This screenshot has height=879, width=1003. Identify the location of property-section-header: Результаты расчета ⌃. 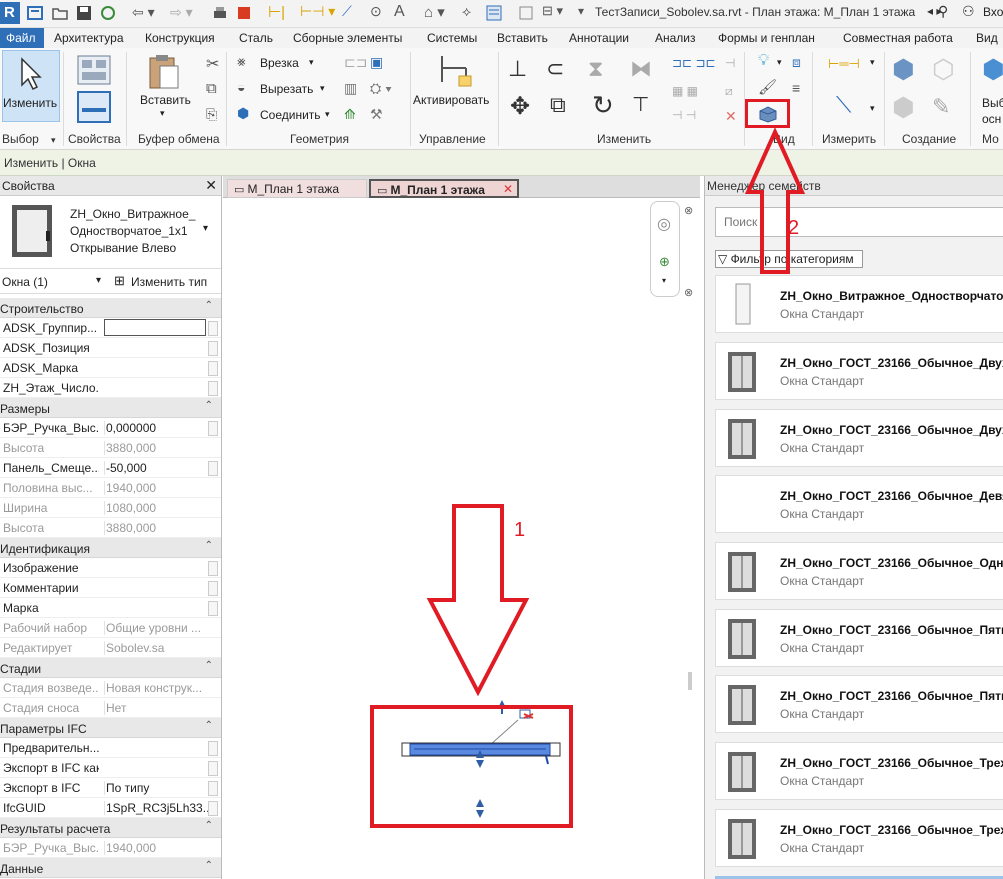
(110, 828).